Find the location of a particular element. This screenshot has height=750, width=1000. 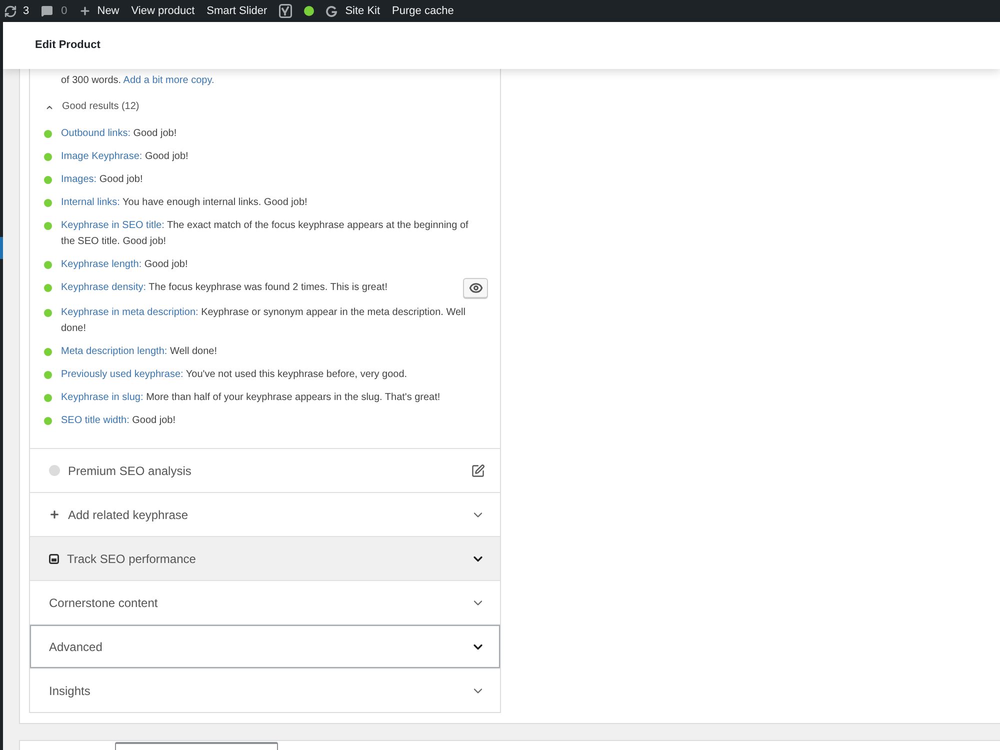

result-text: Internal links: You have enough internal links. Good job! is located at coordinates (184, 203).